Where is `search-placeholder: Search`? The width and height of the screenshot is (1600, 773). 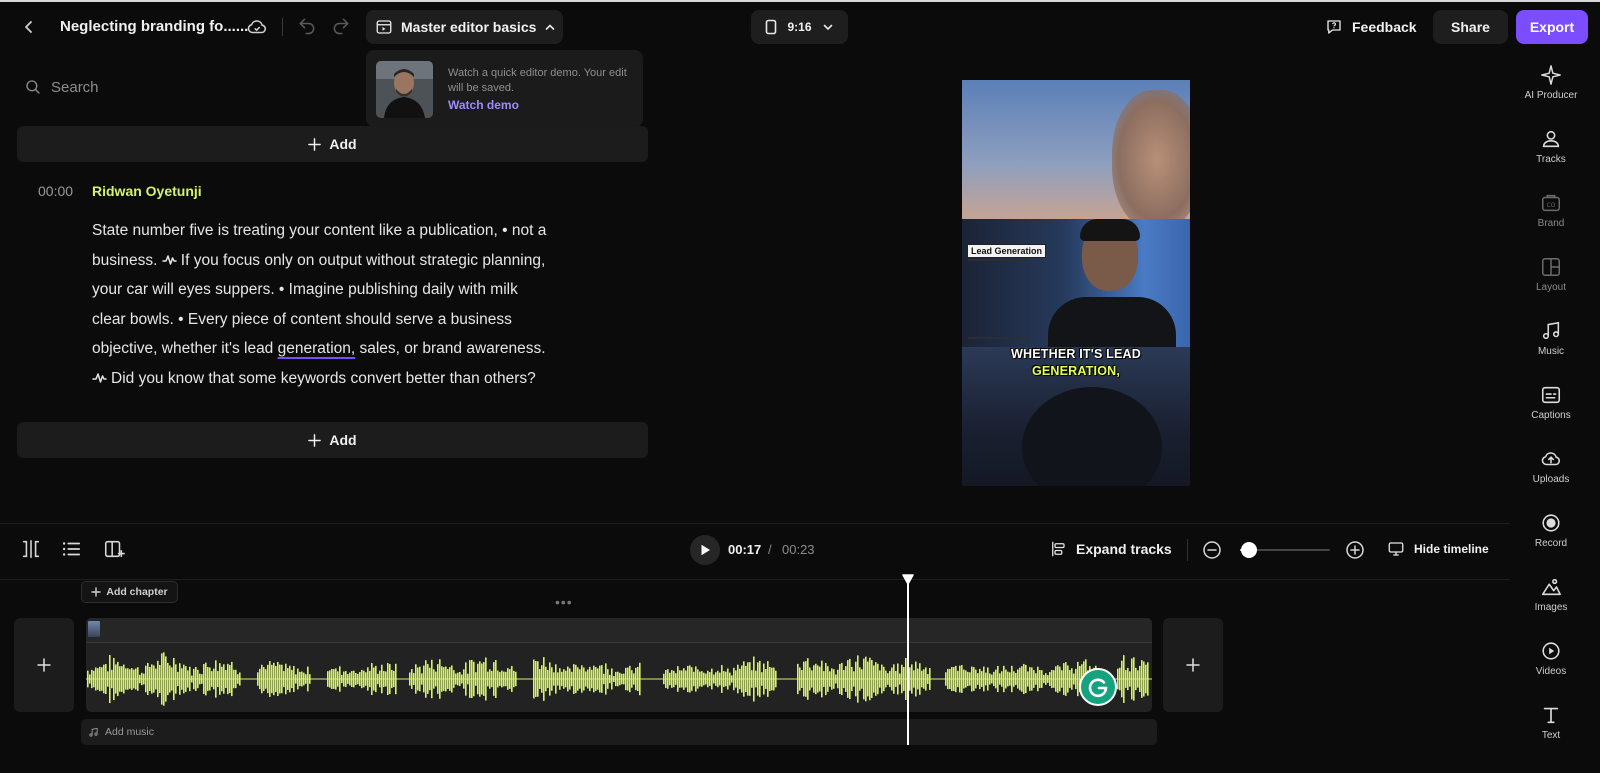 search-placeholder: Search is located at coordinates (75, 87).